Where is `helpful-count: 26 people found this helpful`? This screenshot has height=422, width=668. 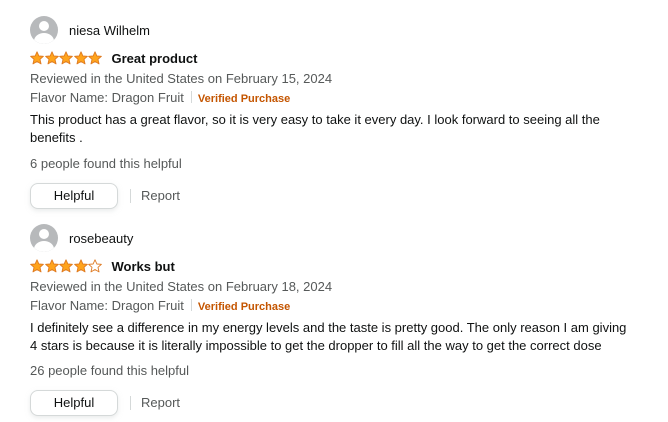 helpful-count: 26 people found this helpful is located at coordinates (110, 370).